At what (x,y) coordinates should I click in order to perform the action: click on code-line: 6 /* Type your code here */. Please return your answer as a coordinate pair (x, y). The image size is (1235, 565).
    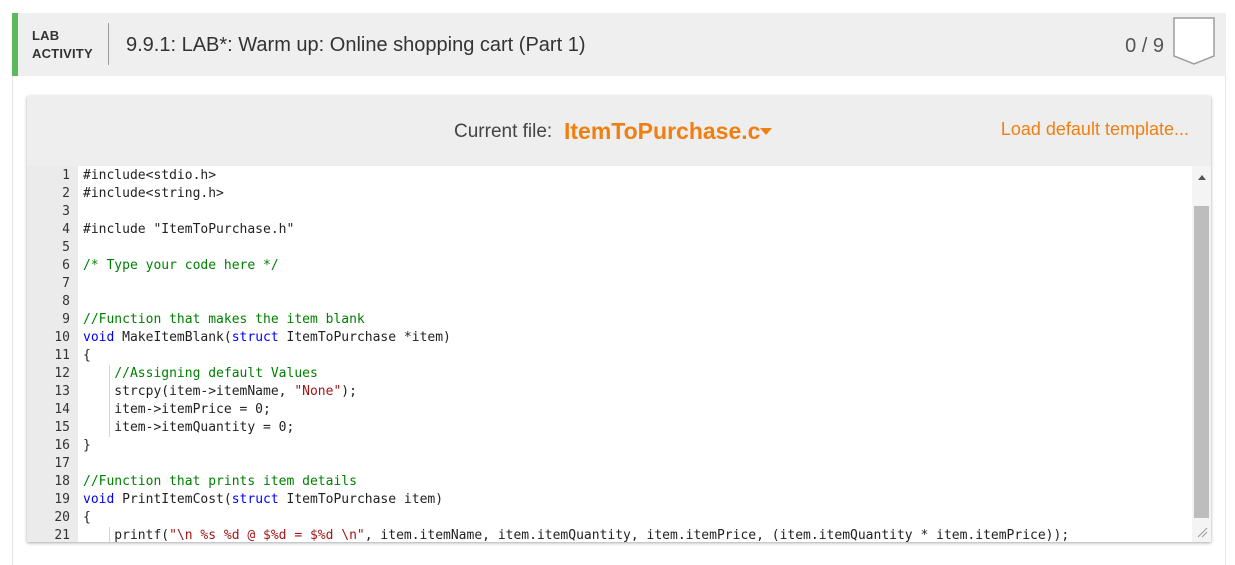
    Looking at the image, I should click on (607, 266).